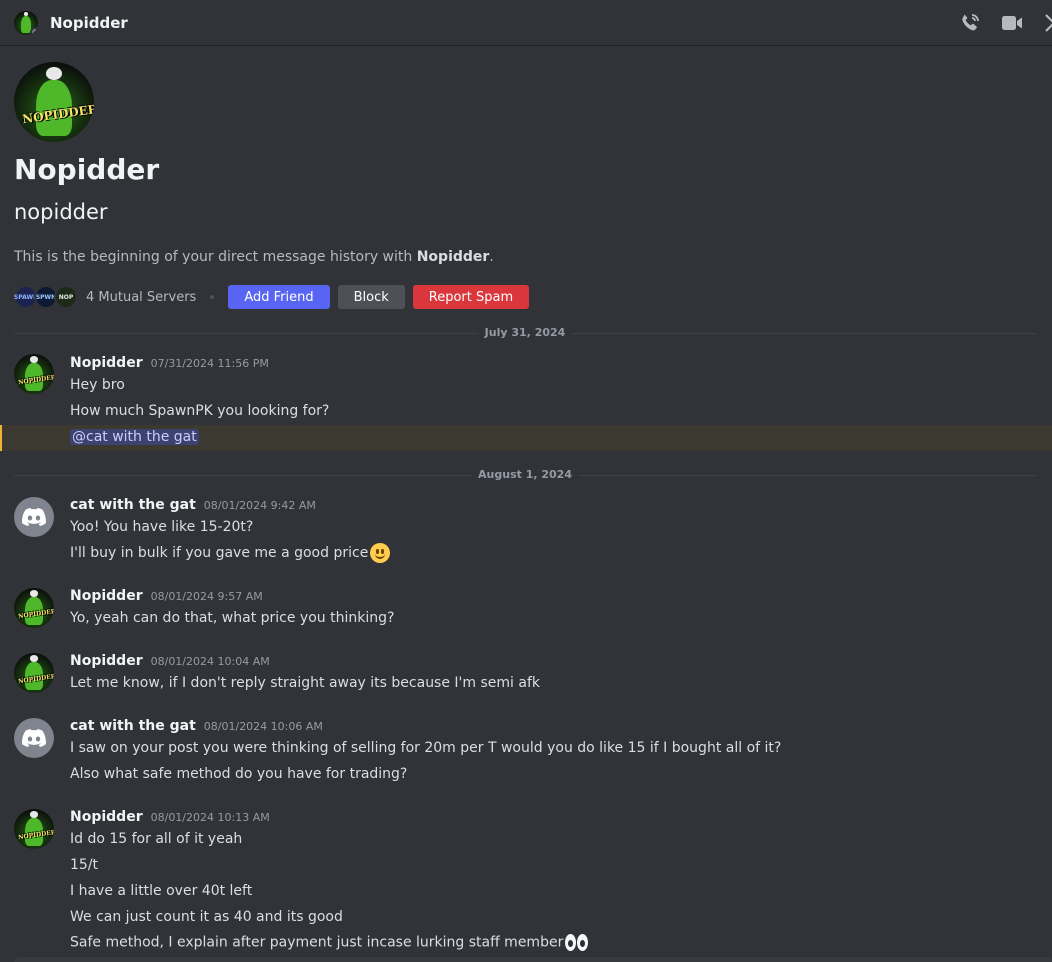 This screenshot has width=1052, height=962. I want to click on slightly-smiling-face-icon, so click(380, 553).